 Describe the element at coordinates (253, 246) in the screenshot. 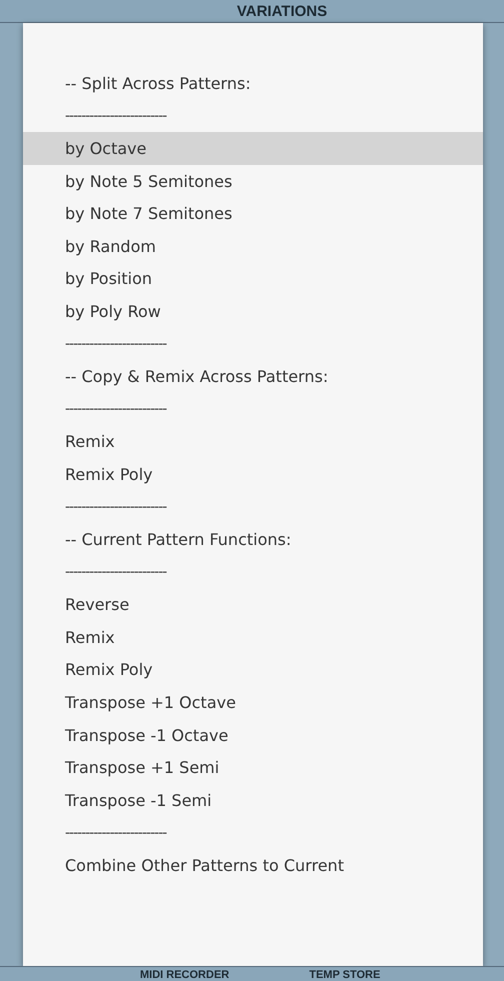

I see `menu-item: by Random` at that location.